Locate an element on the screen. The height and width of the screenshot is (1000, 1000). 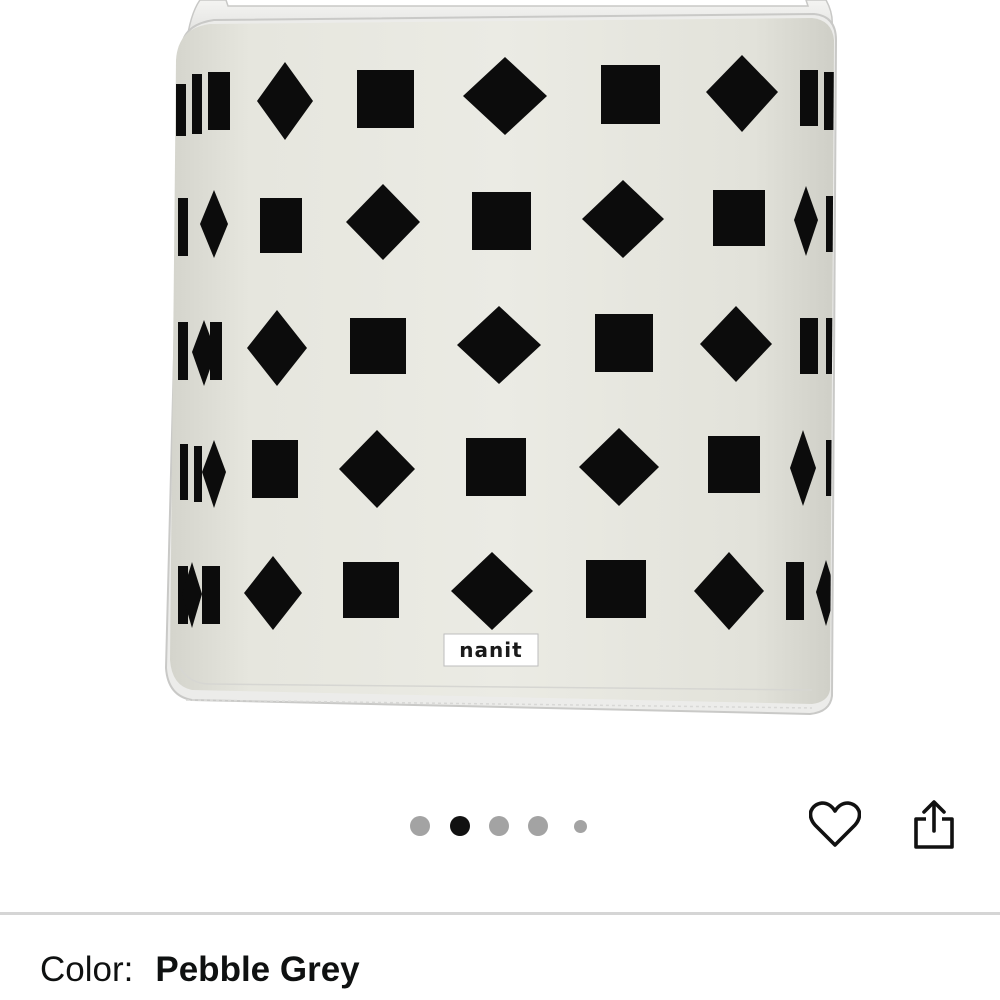
image-carousel-indicator is located at coordinates (498, 826).